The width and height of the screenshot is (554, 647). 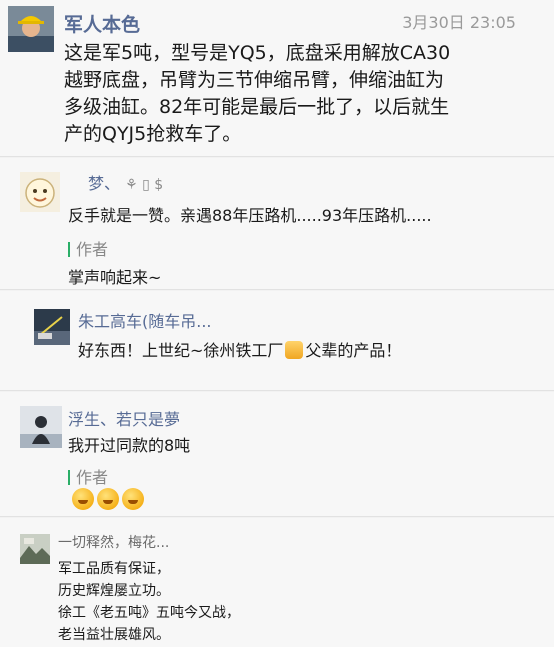 What do you see at coordinates (102, 23) in the screenshot?
I see `commenter-name: 军人本色` at bounding box center [102, 23].